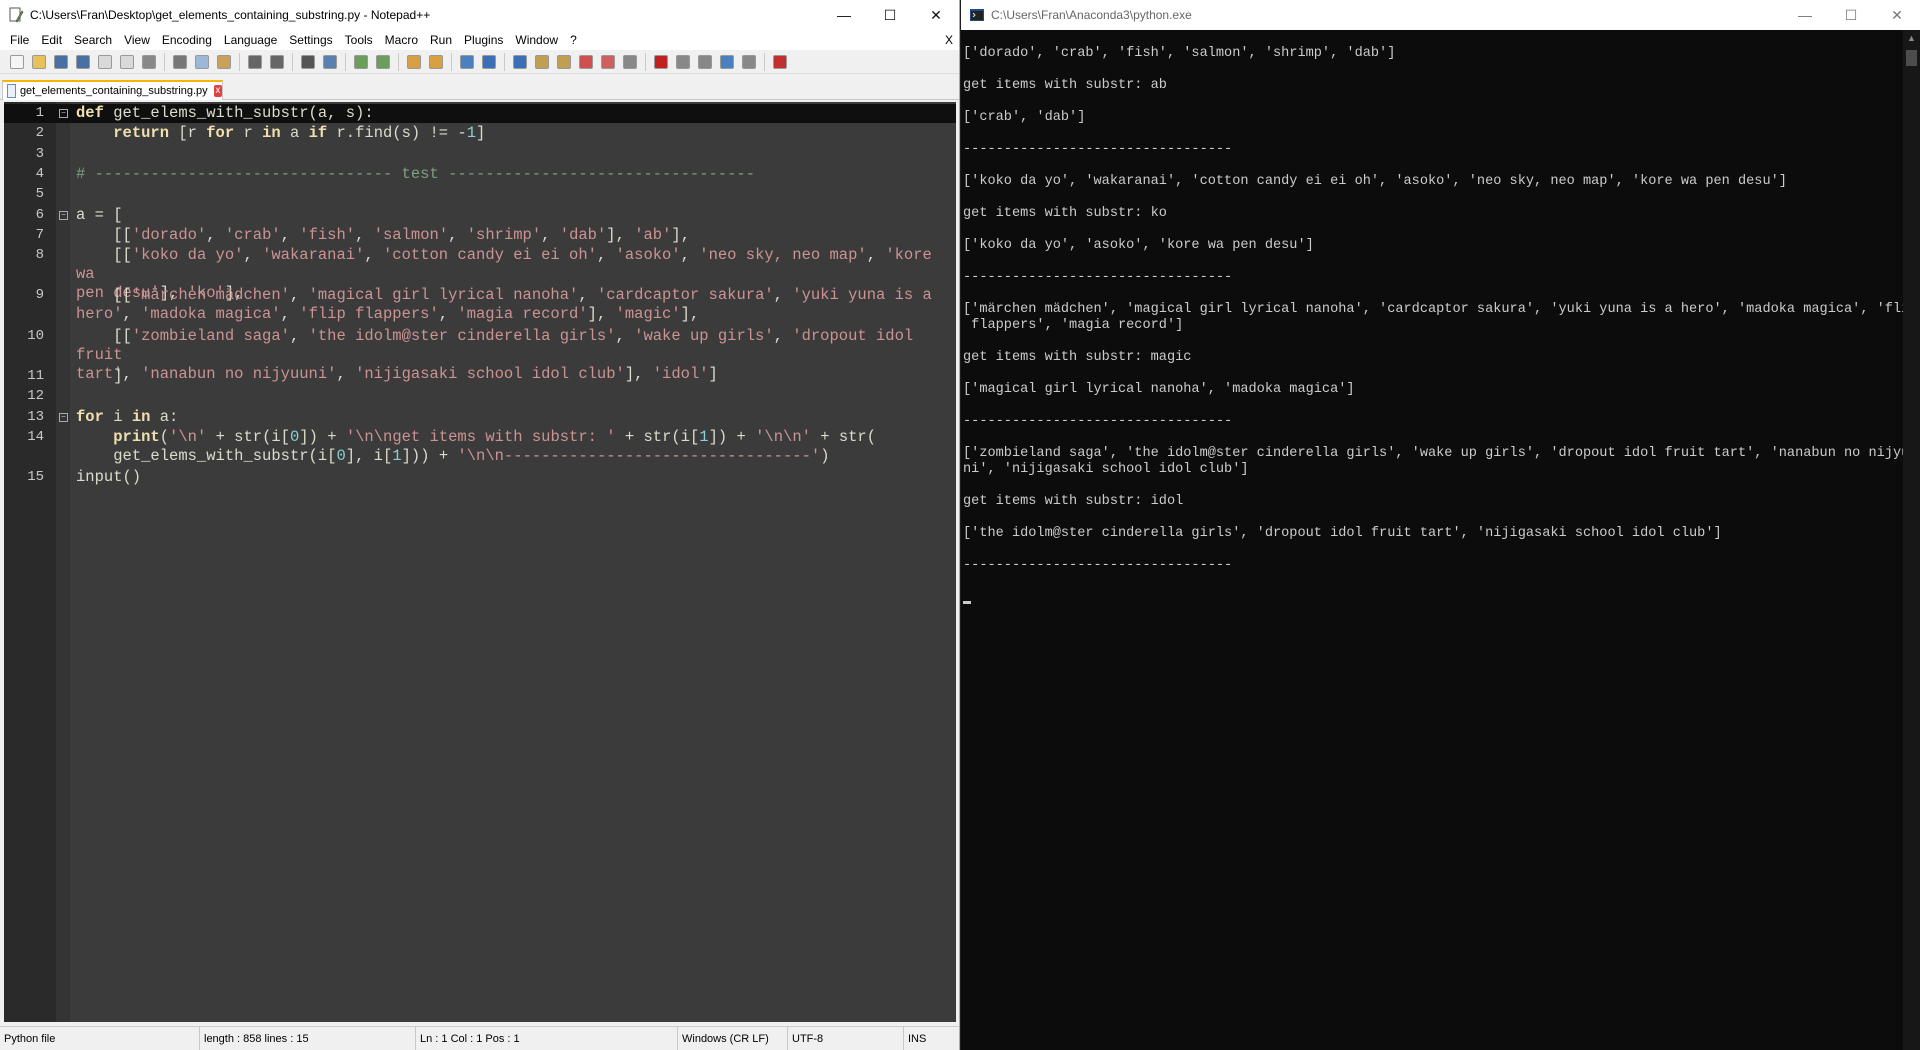  What do you see at coordinates (536, 40) in the screenshot?
I see `menu-item-window: Window` at bounding box center [536, 40].